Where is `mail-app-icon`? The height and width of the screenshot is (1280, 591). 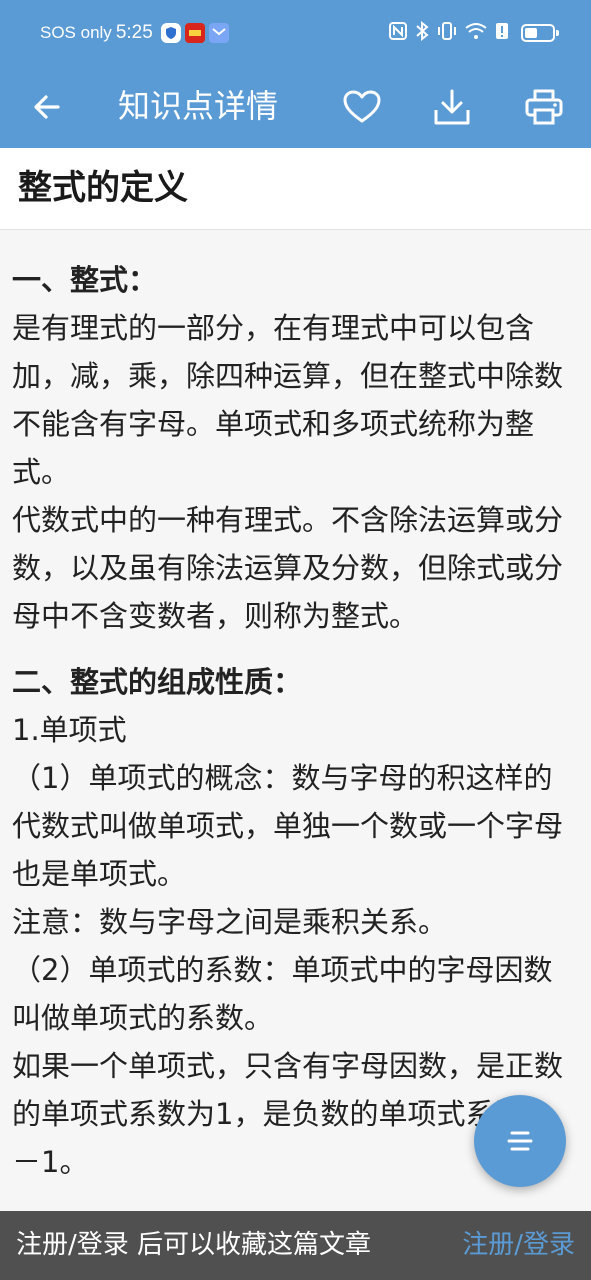
mail-app-icon is located at coordinates (218, 33).